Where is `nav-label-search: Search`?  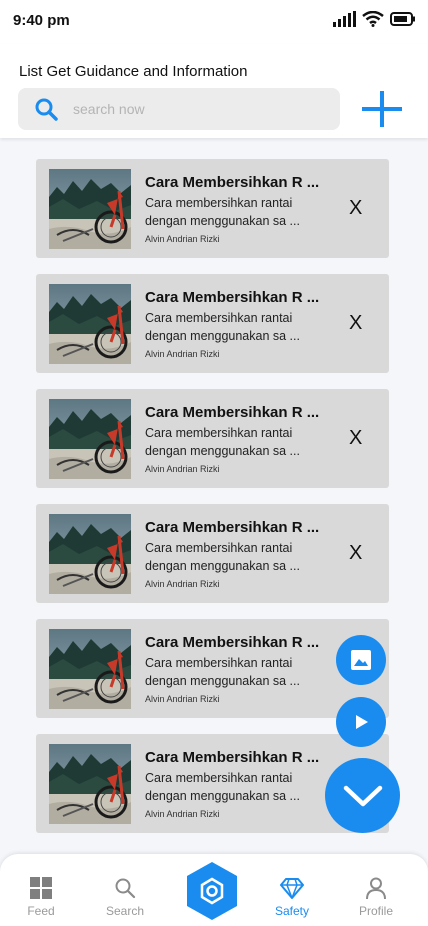 nav-label-search: Search is located at coordinates (125, 911).